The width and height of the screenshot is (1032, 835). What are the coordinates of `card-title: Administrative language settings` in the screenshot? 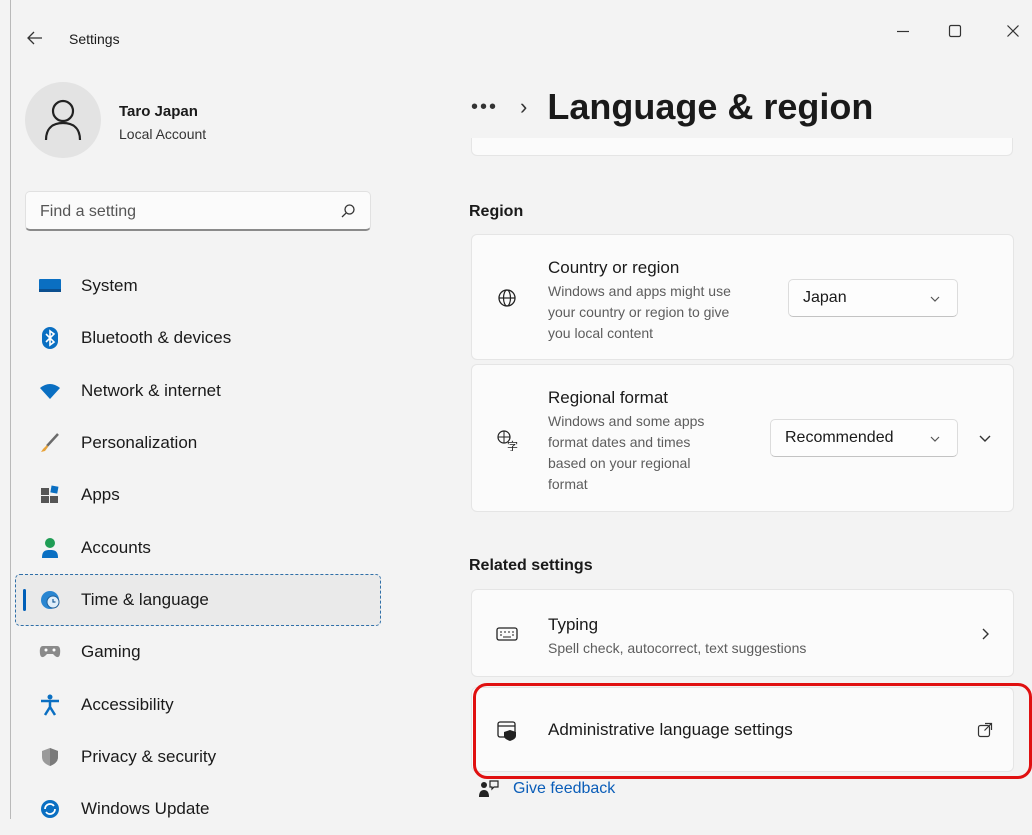 It's located at (670, 729).